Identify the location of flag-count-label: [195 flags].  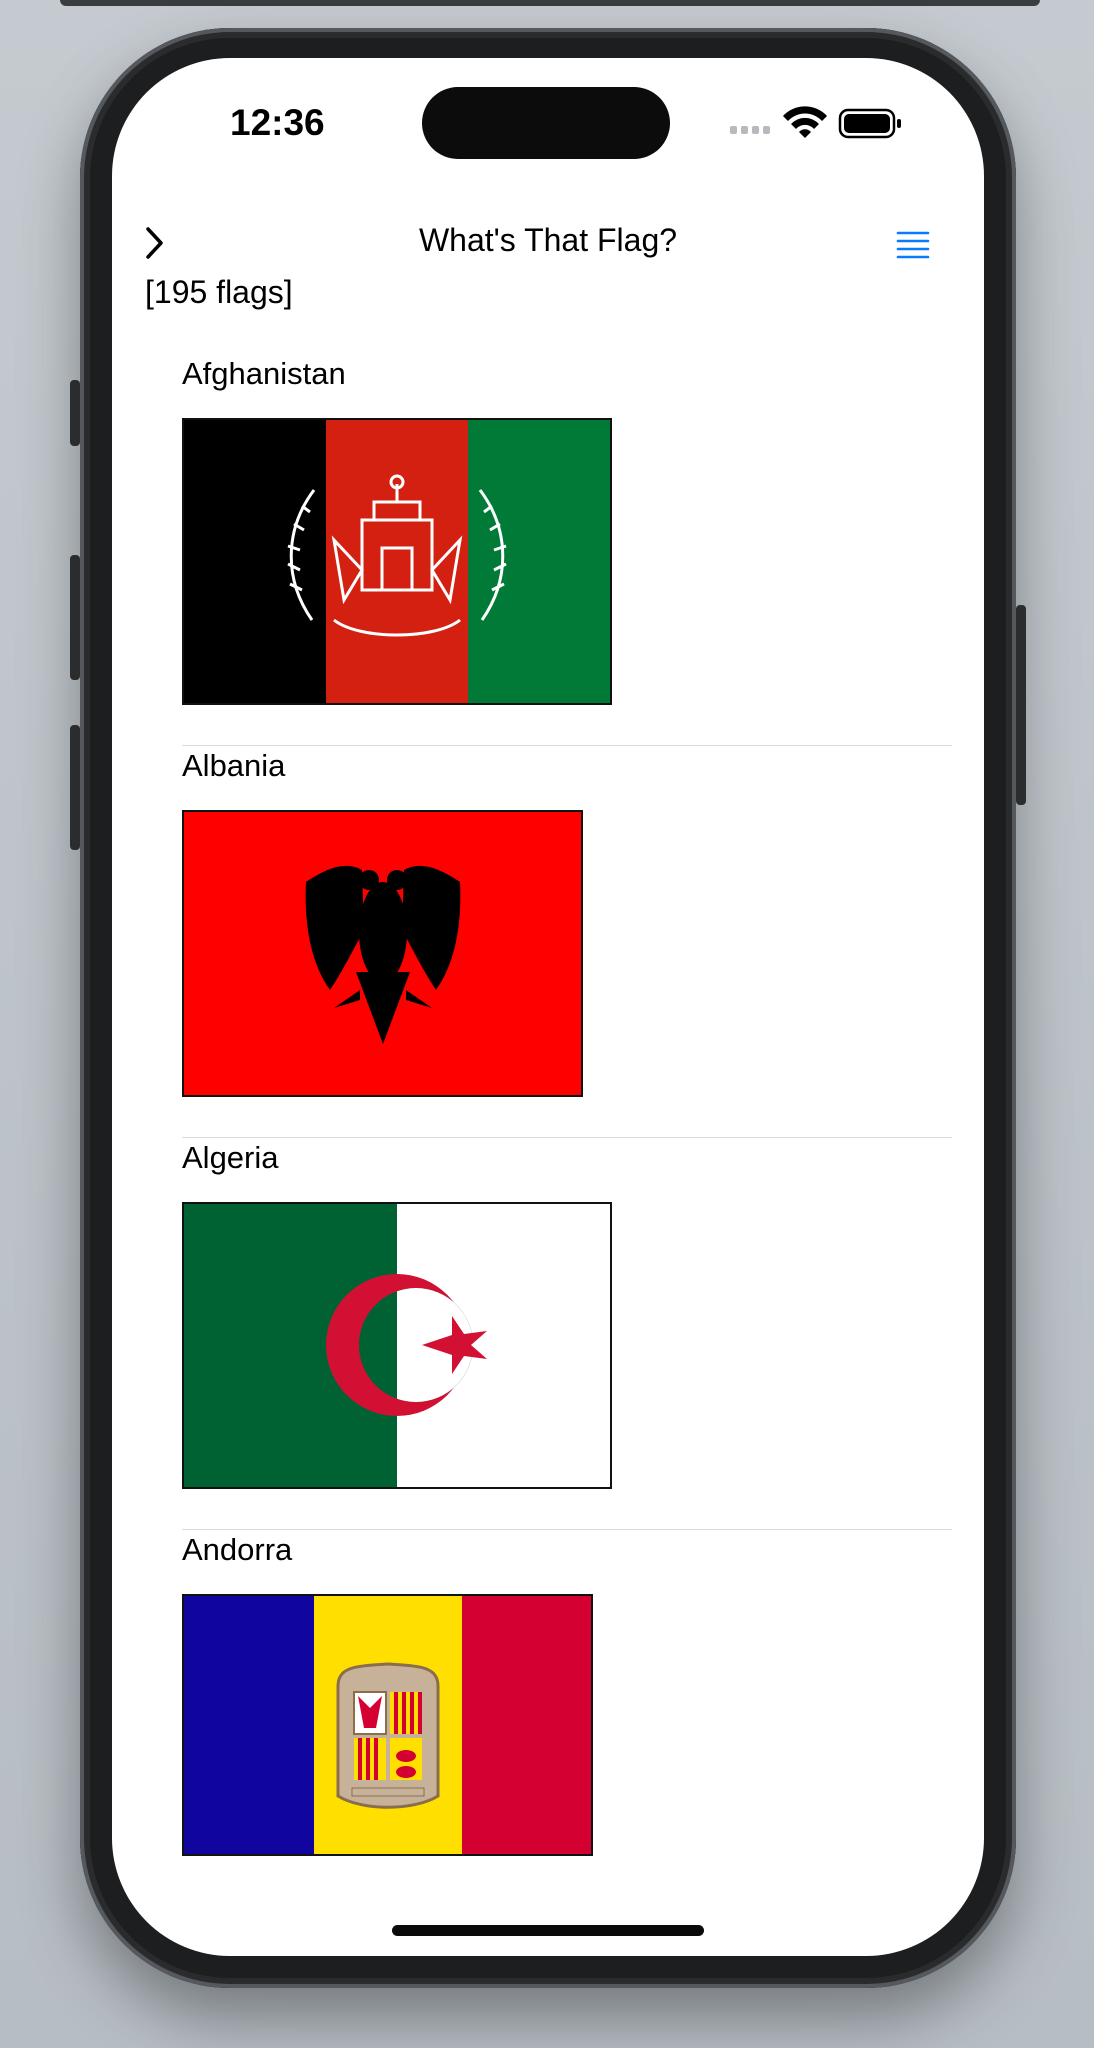
(219, 292).